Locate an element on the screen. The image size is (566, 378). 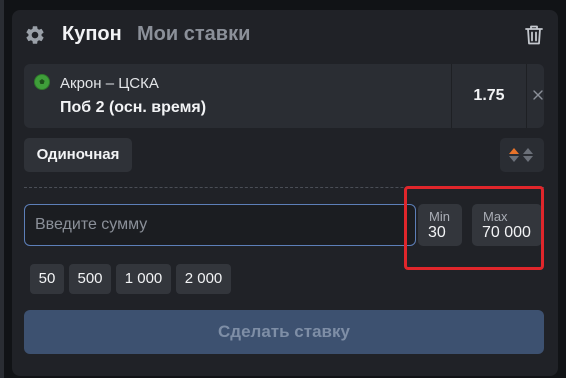
tab-my-bets: Мои ставки is located at coordinates (193, 34).